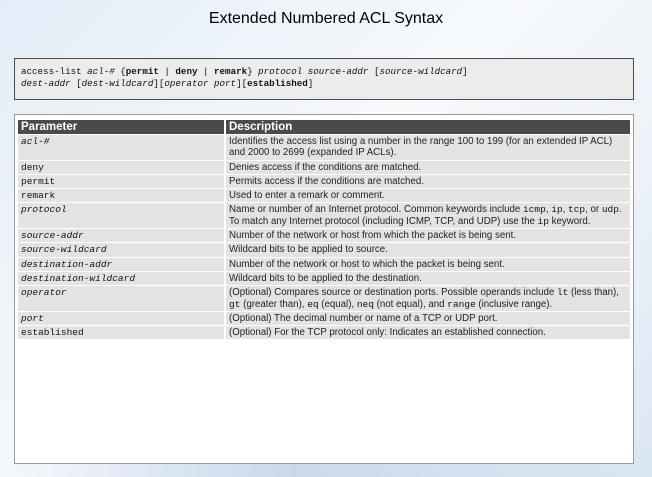  I want to click on syntax-token: }, so click(253, 71).